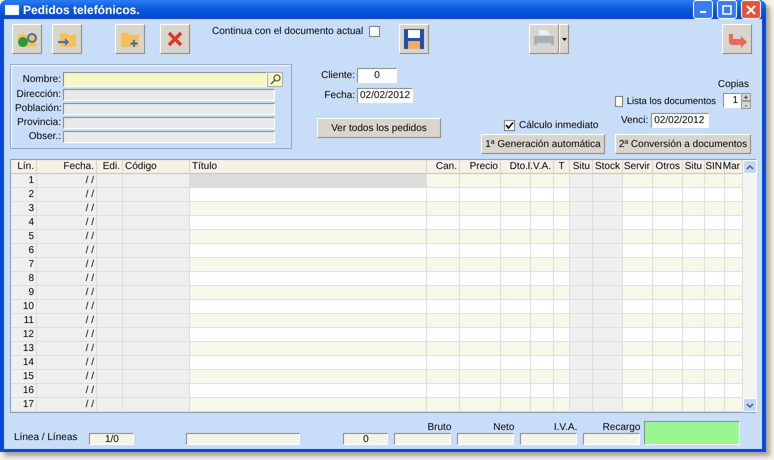 The width and height of the screenshot is (774, 460). What do you see at coordinates (67, 167) in the screenshot?
I see `column-header: Fecha.` at bounding box center [67, 167].